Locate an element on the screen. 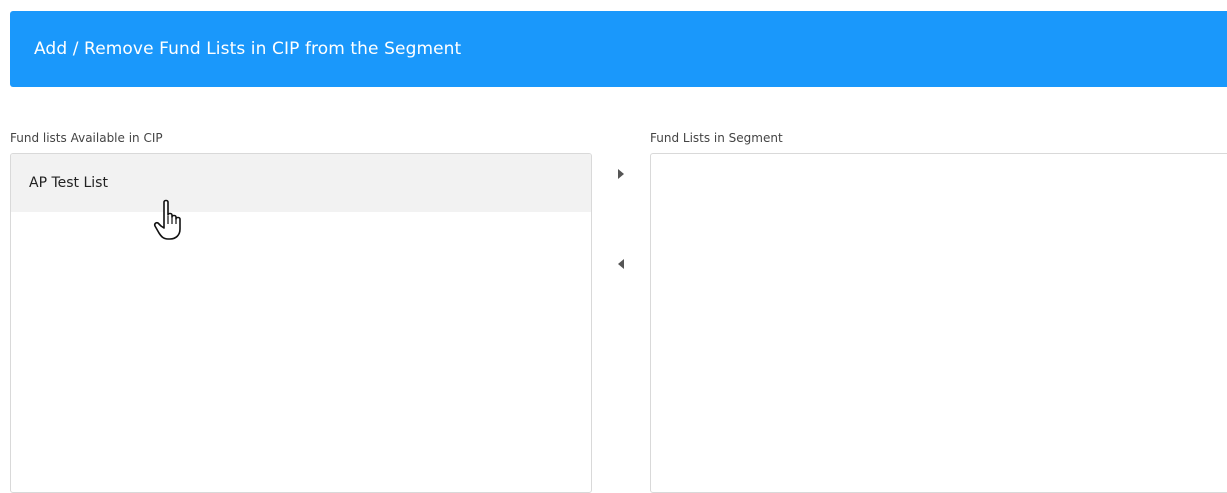 The image size is (1227, 493). list-item-label: AP Test List is located at coordinates (68, 183).